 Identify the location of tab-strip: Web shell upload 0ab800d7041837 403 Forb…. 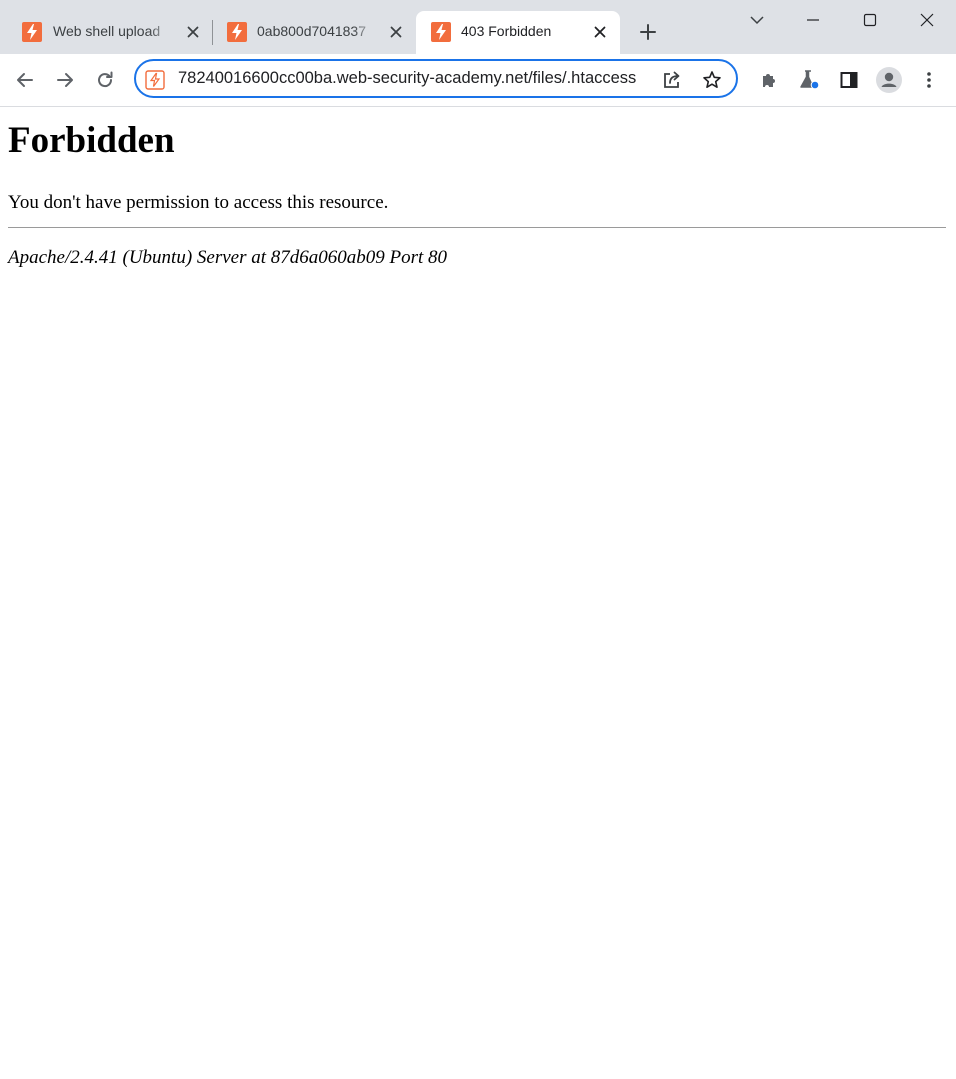
(478, 27).